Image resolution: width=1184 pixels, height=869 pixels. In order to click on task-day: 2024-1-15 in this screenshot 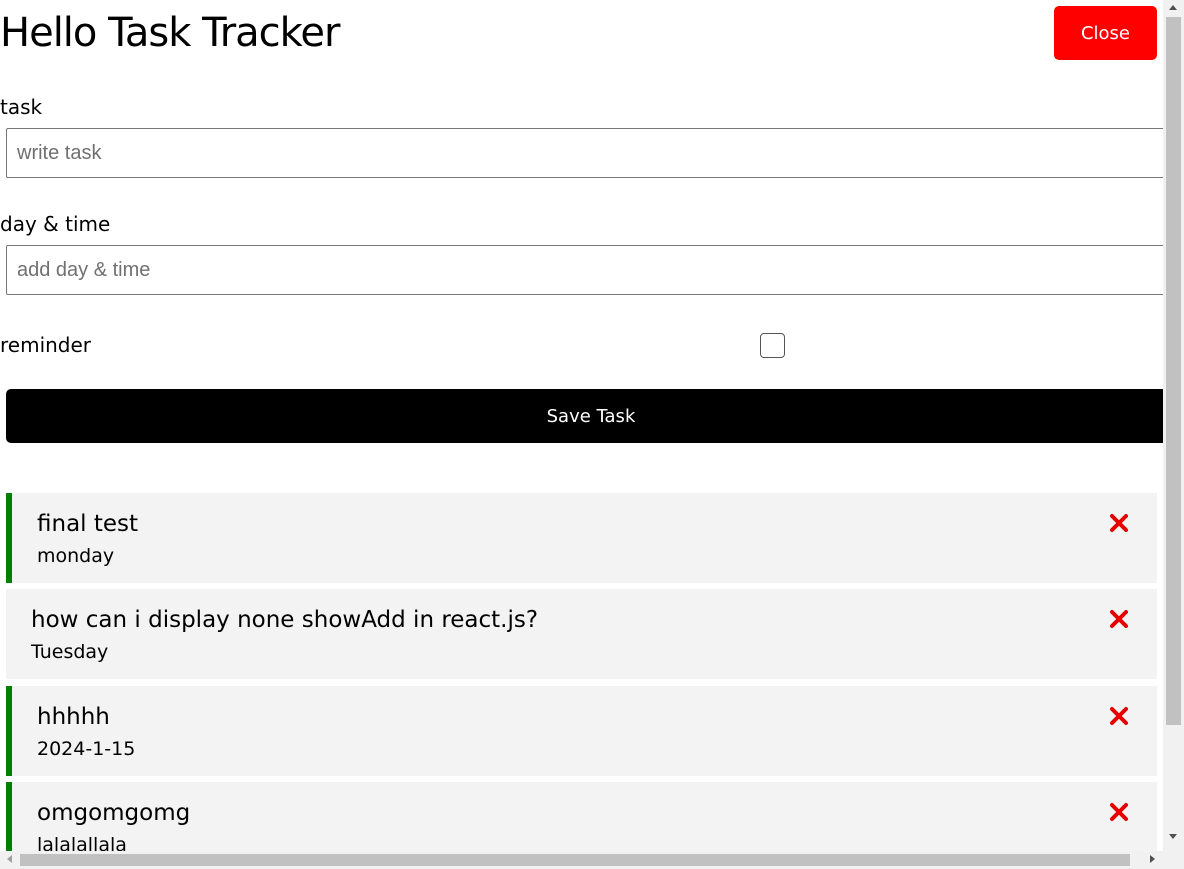, I will do `click(86, 749)`.